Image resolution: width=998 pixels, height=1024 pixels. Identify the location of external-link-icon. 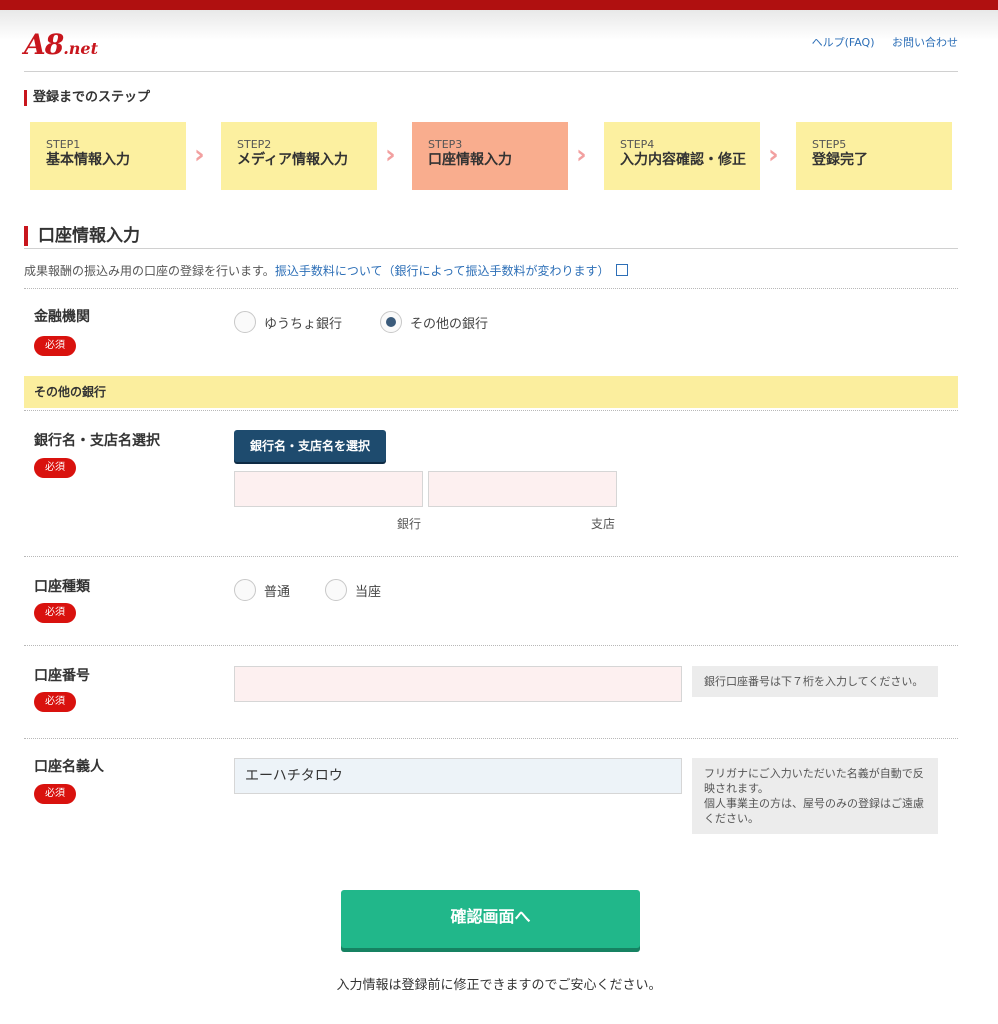
(621, 270).